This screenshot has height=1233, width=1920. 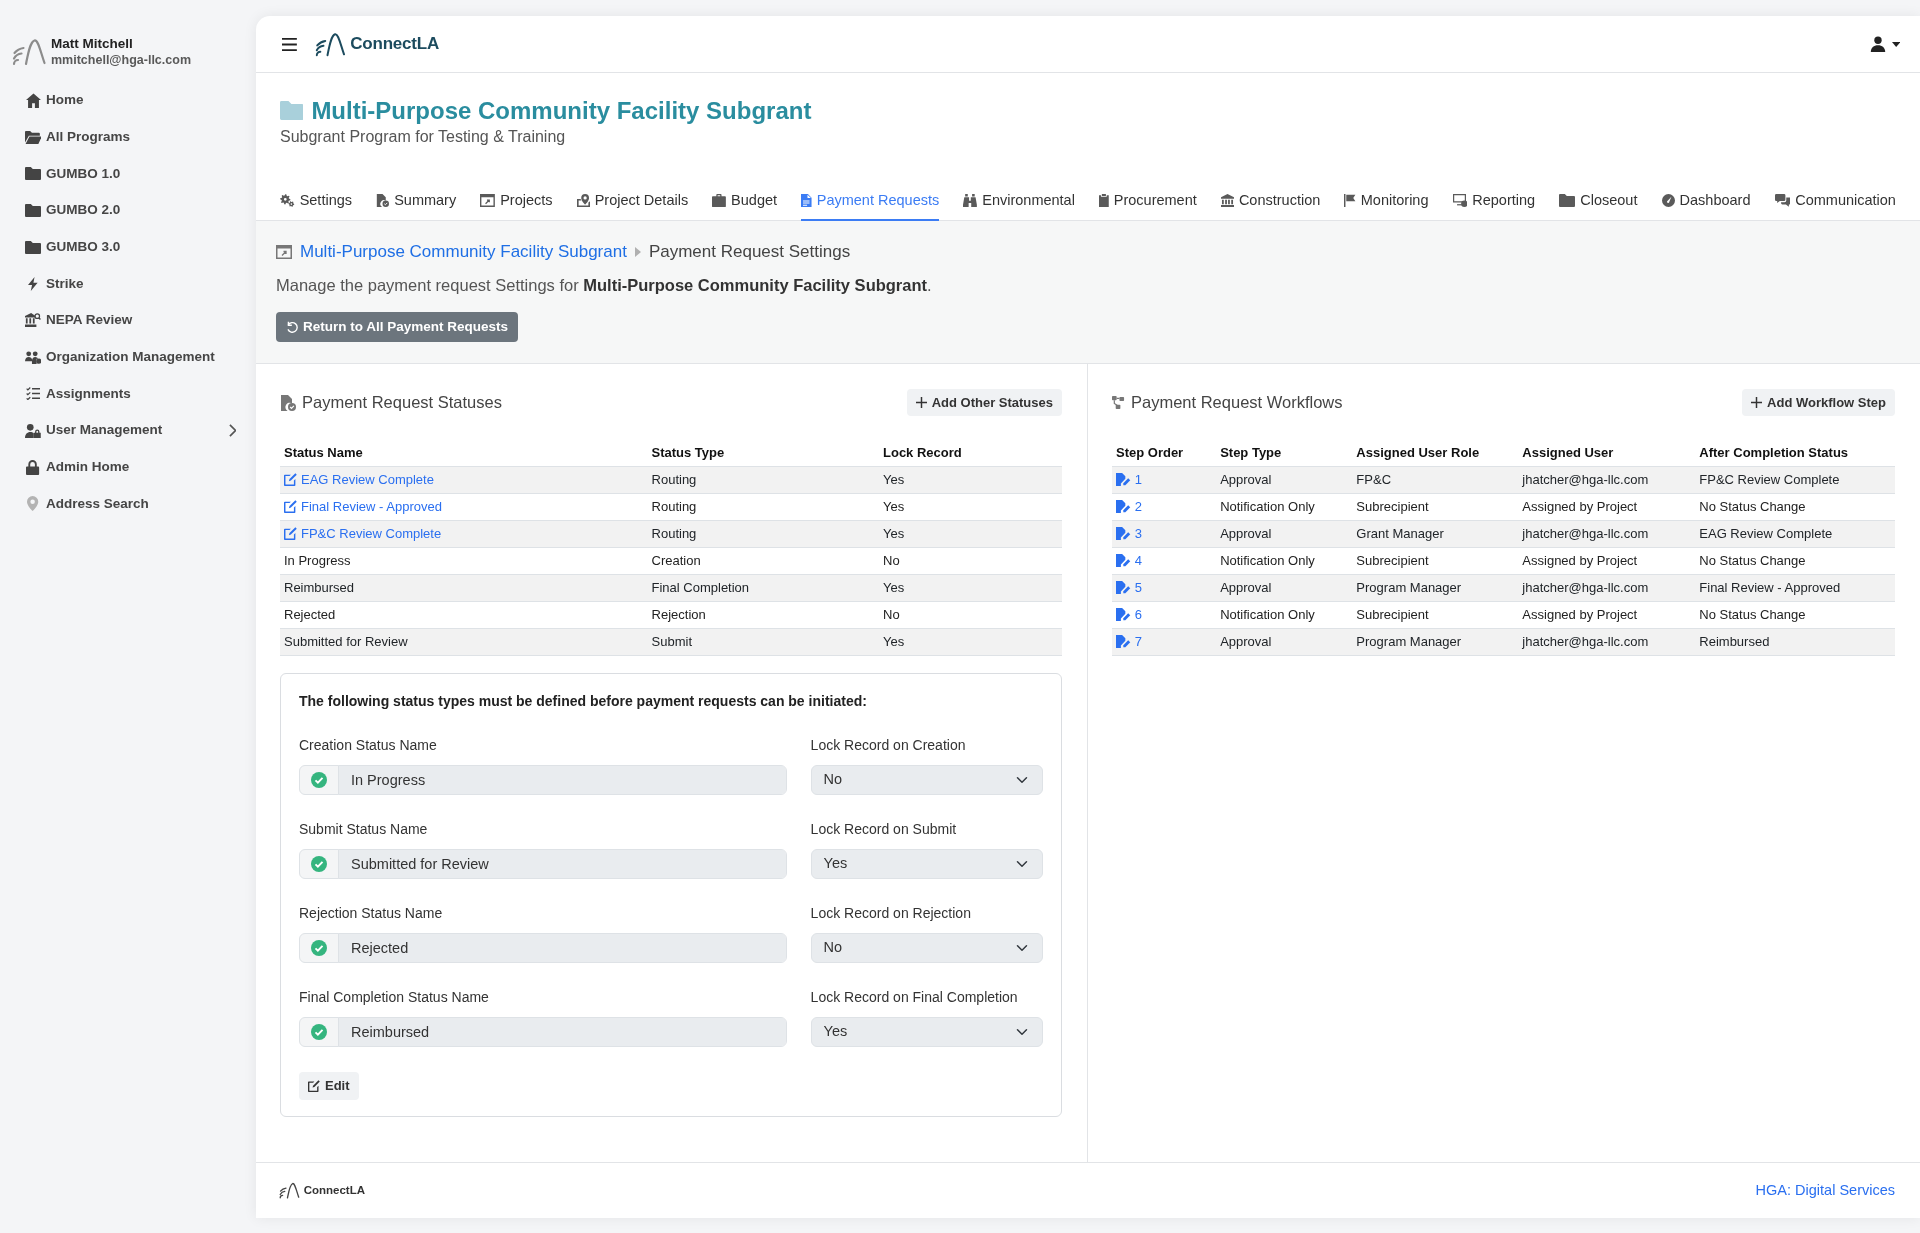 What do you see at coordinates (1795, 534) in the screenshot?
I see `table-cell: EAG Review Complete` at bounding box center [1795, 534].